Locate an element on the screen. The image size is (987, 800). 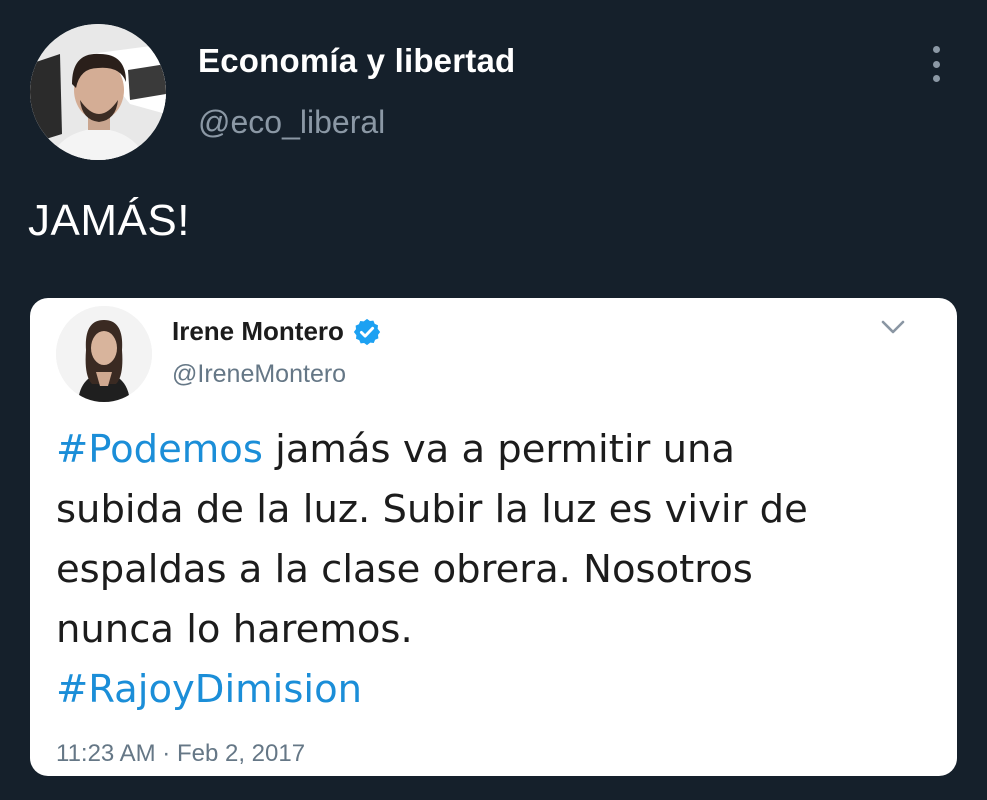
author-handle: @eco_liberal is located at coordinates (291, 122).